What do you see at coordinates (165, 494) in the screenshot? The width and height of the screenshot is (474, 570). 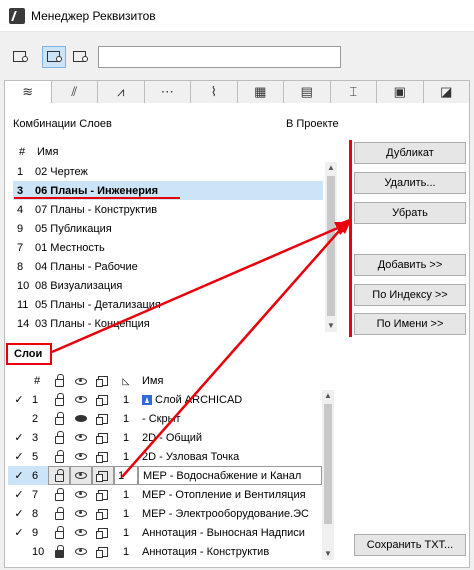 I see `table-row: ✓ 7 1 MEP - Отопление и Вентиляция` at bounding box center [165, 494].